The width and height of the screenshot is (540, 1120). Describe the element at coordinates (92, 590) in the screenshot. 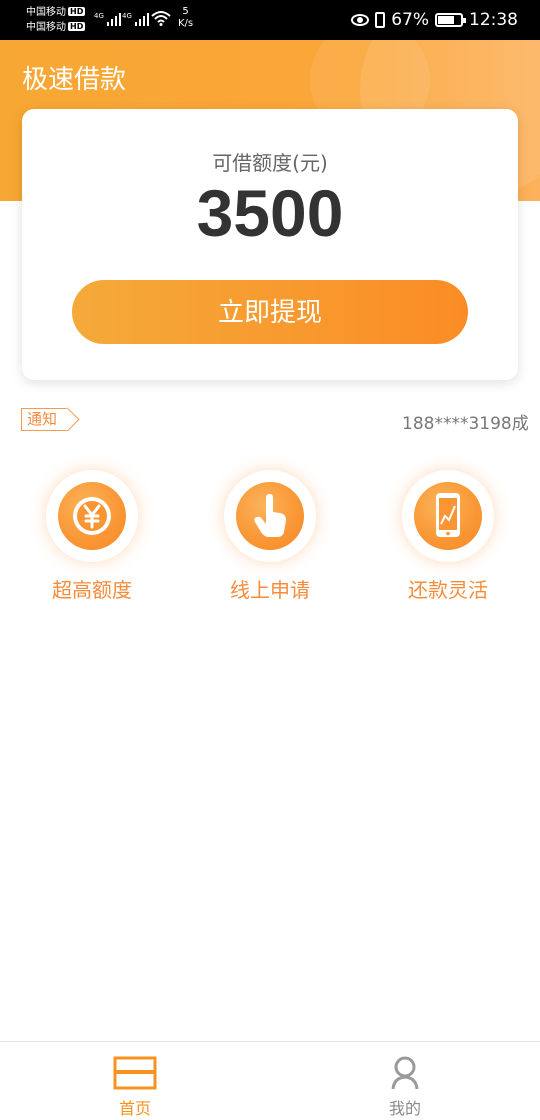

I see `feature-label: 超高额度` at that location.